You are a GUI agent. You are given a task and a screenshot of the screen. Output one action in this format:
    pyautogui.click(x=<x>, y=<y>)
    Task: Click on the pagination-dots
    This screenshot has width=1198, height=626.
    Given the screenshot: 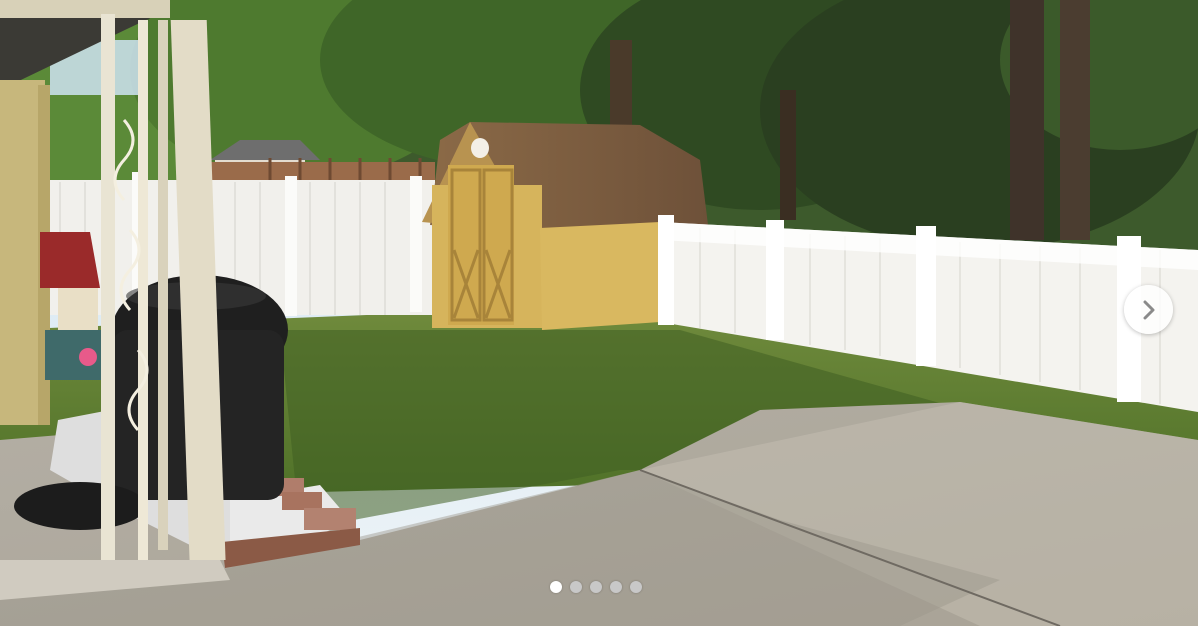 What is the action you would take?
    pyautogui.click(x=596, y=587)
    